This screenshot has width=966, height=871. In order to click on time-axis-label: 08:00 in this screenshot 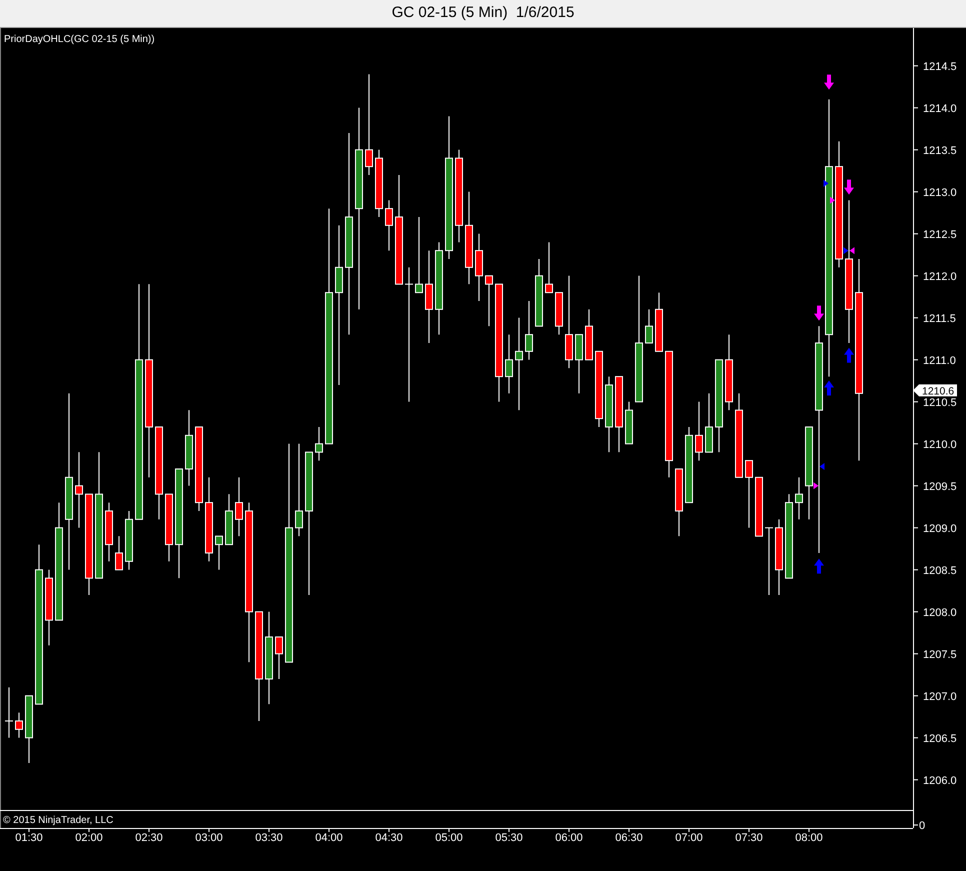, I will do `click(809, 838)`.